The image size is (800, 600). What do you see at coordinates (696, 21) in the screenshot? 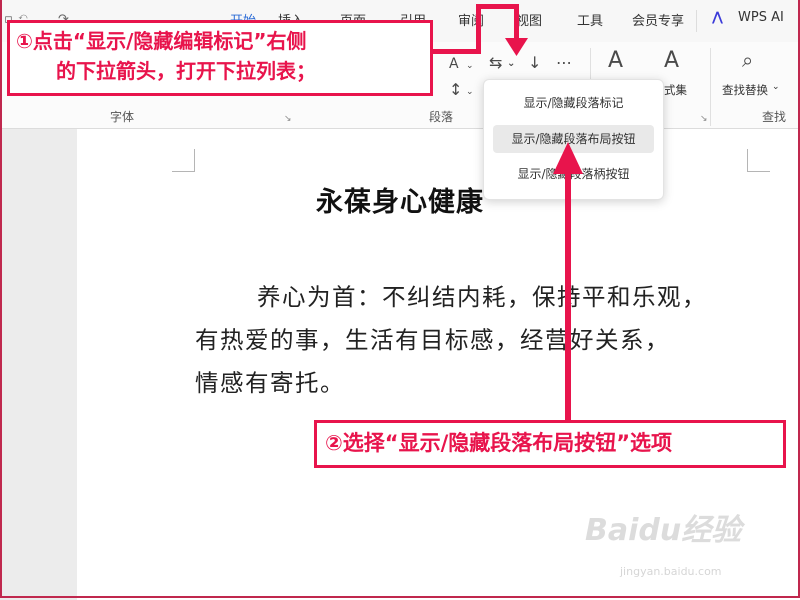
I see `menu-divider` at bounding box center [696, 21].